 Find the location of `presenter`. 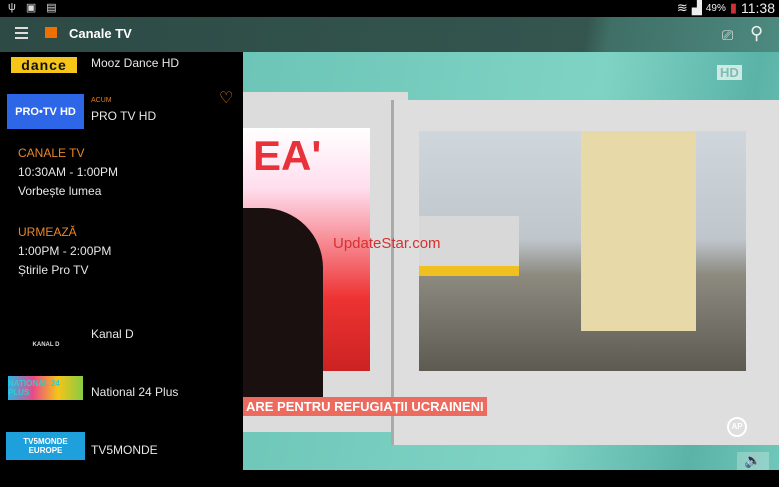

presenter is located at coordinates (283, 308).